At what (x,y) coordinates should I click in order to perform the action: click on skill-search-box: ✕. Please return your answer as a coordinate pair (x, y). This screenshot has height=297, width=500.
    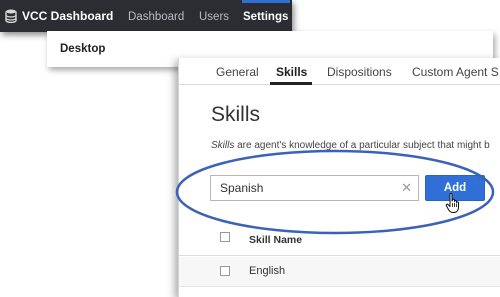
    Looking at the image, I should click on (314, 188).